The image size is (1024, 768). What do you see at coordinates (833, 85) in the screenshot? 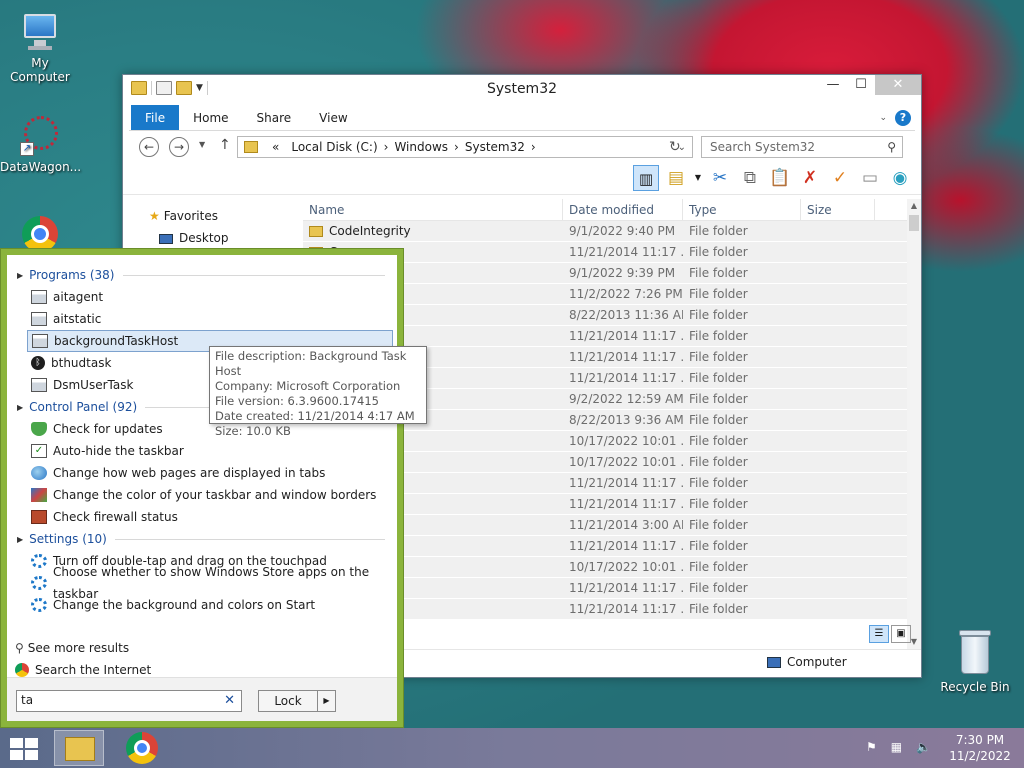
I see `minimize-button: —` at bounding box center [833, 85].